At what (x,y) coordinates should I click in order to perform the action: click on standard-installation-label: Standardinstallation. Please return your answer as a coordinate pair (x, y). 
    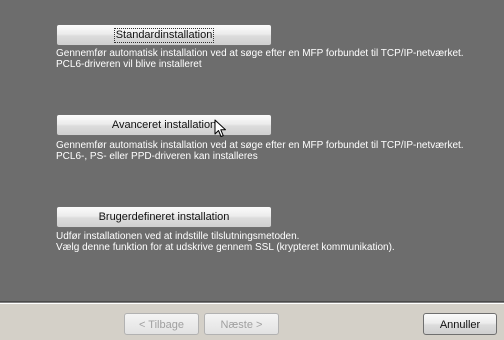
    Looking at the image, I should click on (164, 35).